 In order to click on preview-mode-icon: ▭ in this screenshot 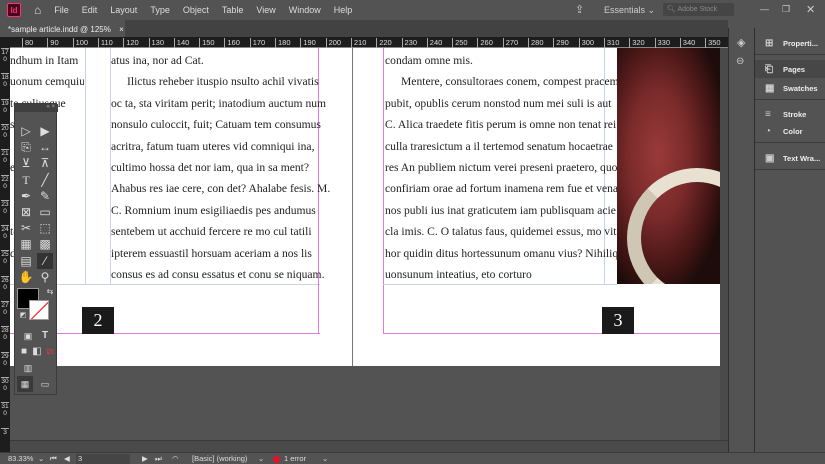, I will do `click(45, 384)`.